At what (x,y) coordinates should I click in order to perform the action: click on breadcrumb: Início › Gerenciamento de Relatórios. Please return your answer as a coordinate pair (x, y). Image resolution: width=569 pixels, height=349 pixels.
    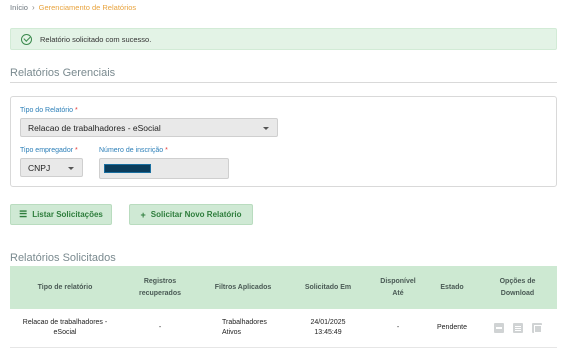
    Looking at the image, I should click on (73, 7).